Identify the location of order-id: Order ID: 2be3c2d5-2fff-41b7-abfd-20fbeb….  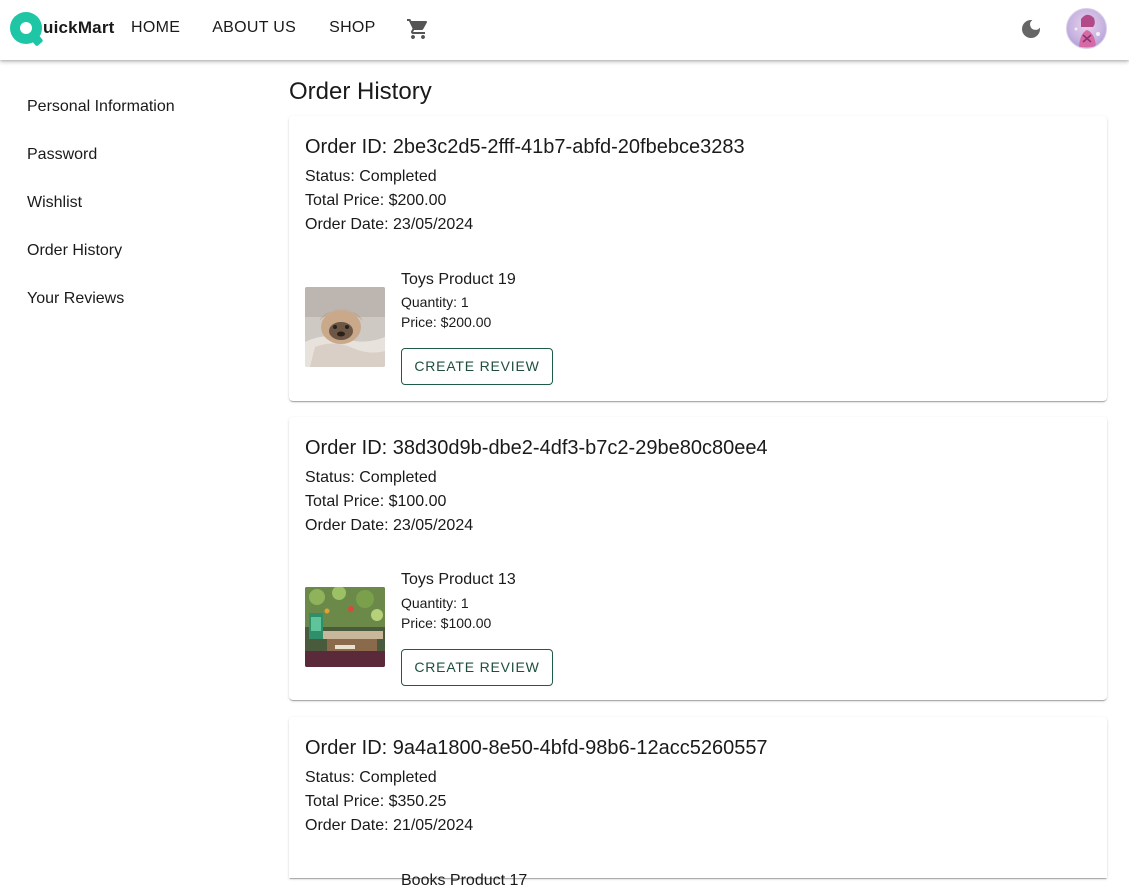
(525, 147).